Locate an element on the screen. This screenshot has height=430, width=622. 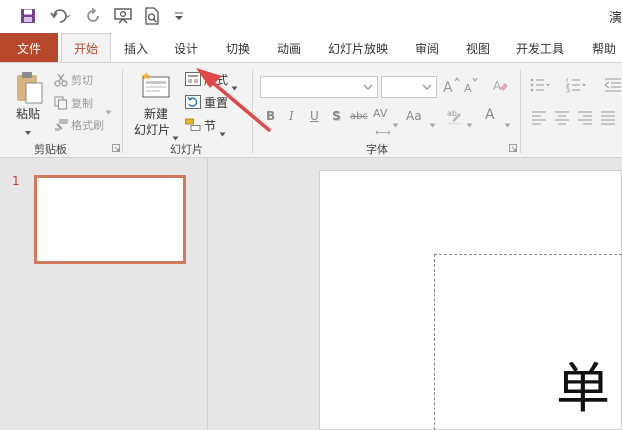
clipboard-group-label: 剪贴板 is located at coordinates (50, 149).